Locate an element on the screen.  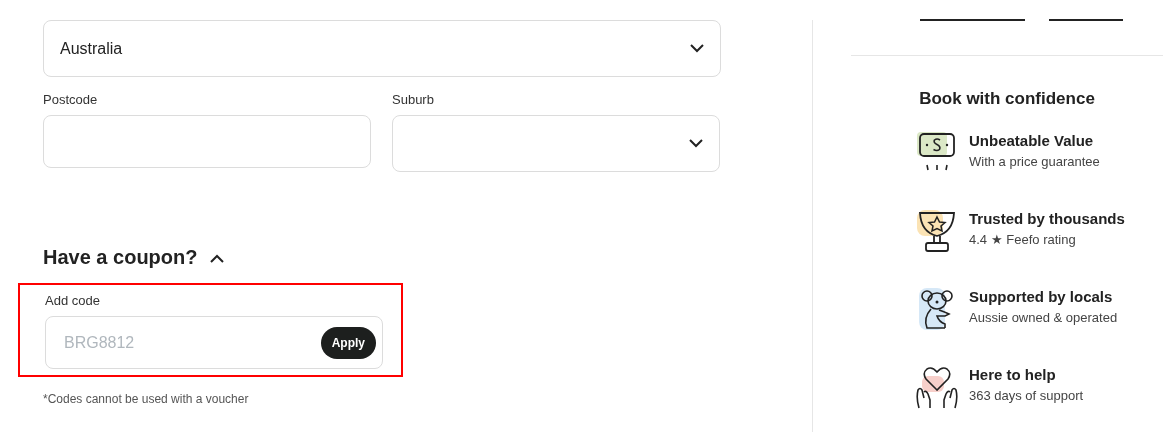
country-value: Australia is located at coordinates (91, 48).